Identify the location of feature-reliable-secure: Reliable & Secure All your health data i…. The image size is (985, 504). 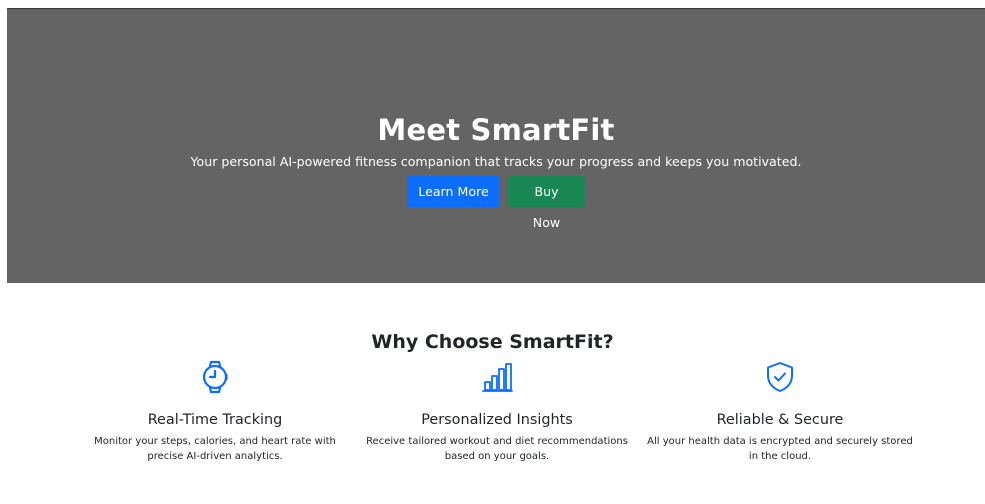
(780, 412).